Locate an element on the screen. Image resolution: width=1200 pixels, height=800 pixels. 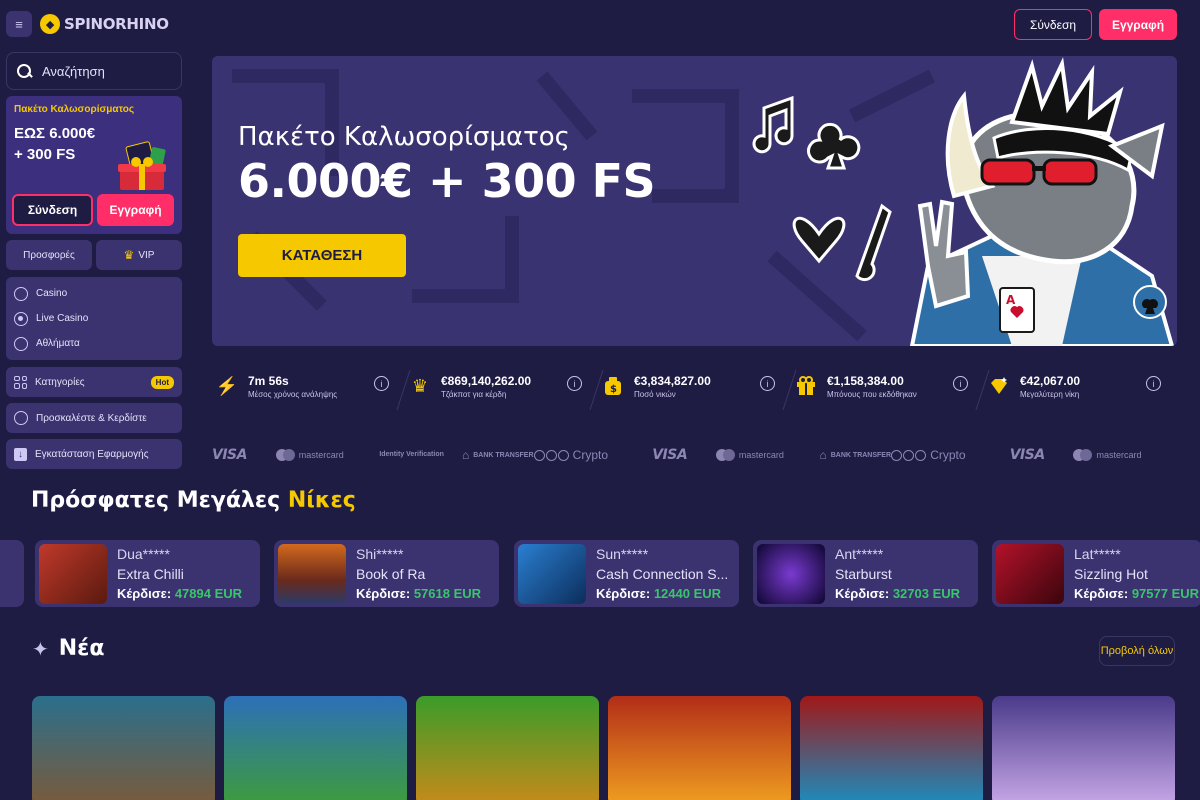
sidebar-register-button: Εγγραφή is located at coordinates (135, 210).